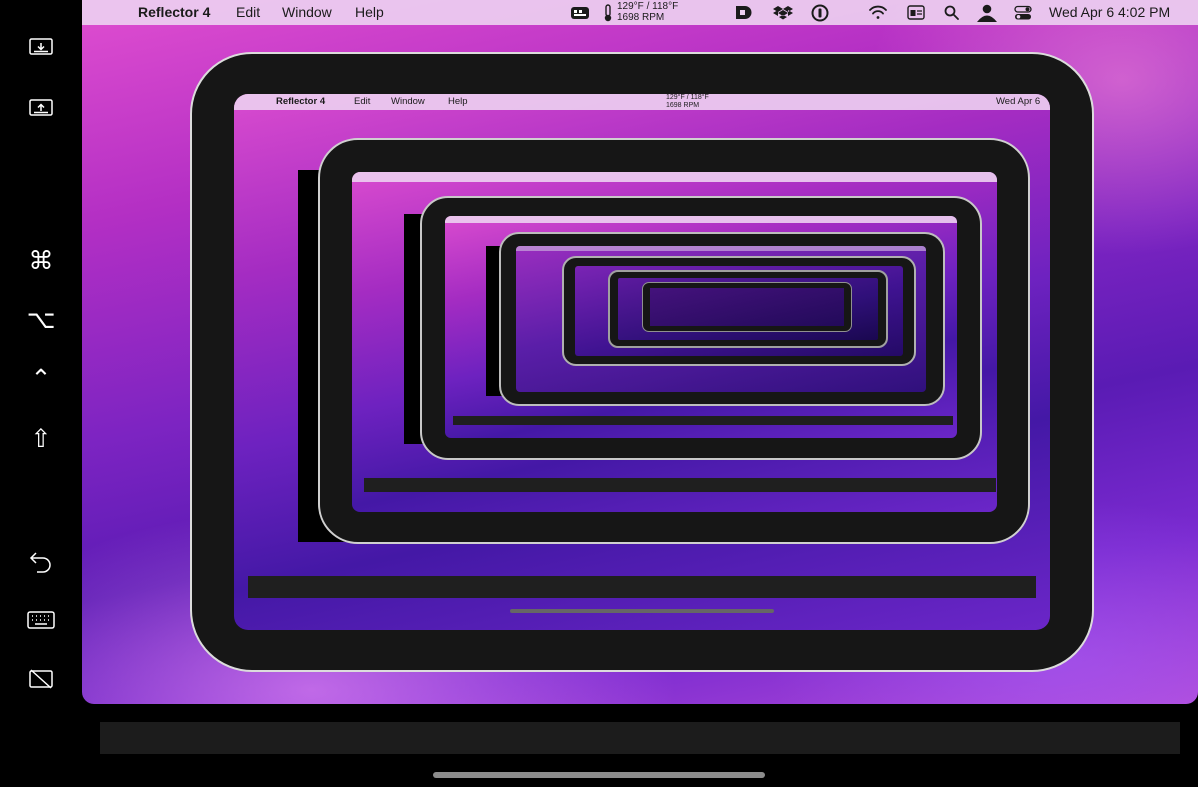  Describe the element at coordinates (783, 12) in the screenshot. I see `dropbox-icon` at that location.